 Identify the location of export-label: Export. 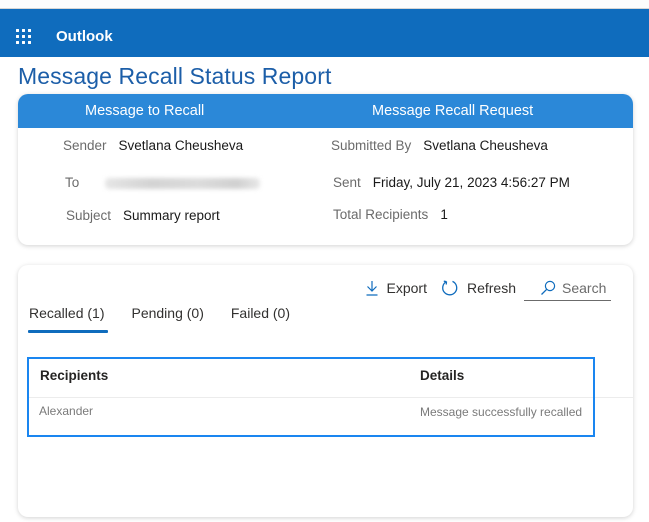
(406, 288).